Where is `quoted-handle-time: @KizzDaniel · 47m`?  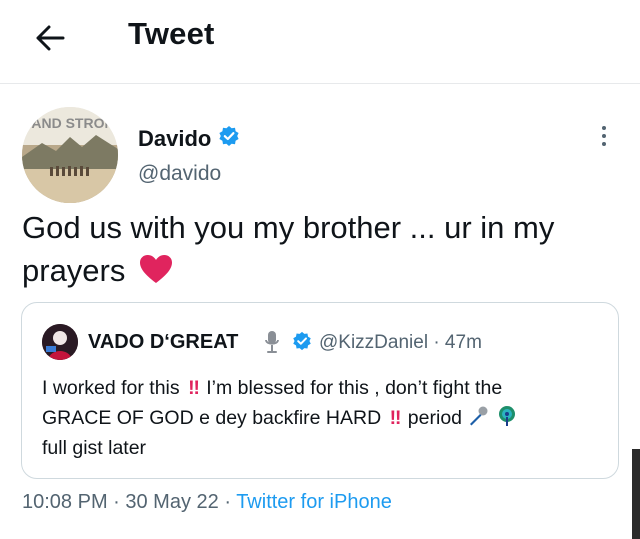
quoted-handle-time: @KizzDaniel · 47m is located at coordinates (400, 342).